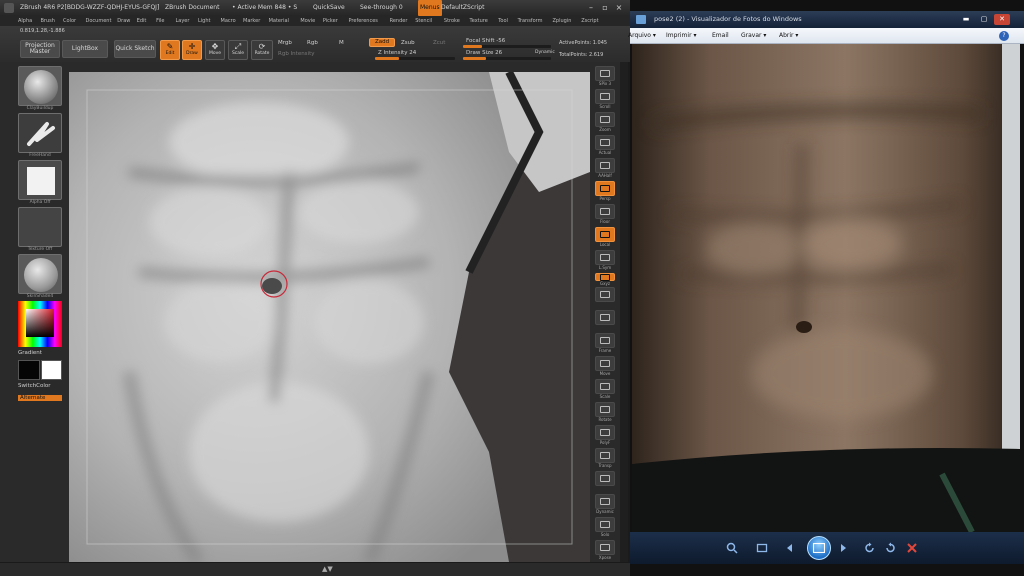  Describe the element at coordinates (605, 142) in the screenshot. I see `actual-button` at that location.